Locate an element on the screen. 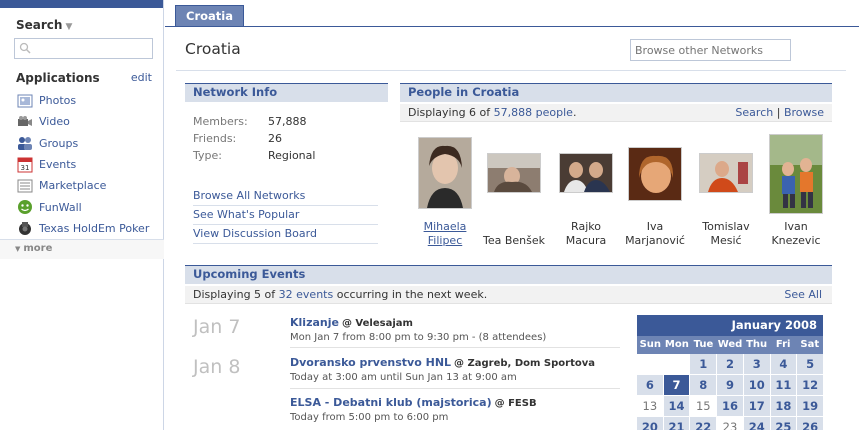 This screenshot has height=430, width=859. sidebar-item-marketplace: Marketplace is located at coordinates (89, 185).